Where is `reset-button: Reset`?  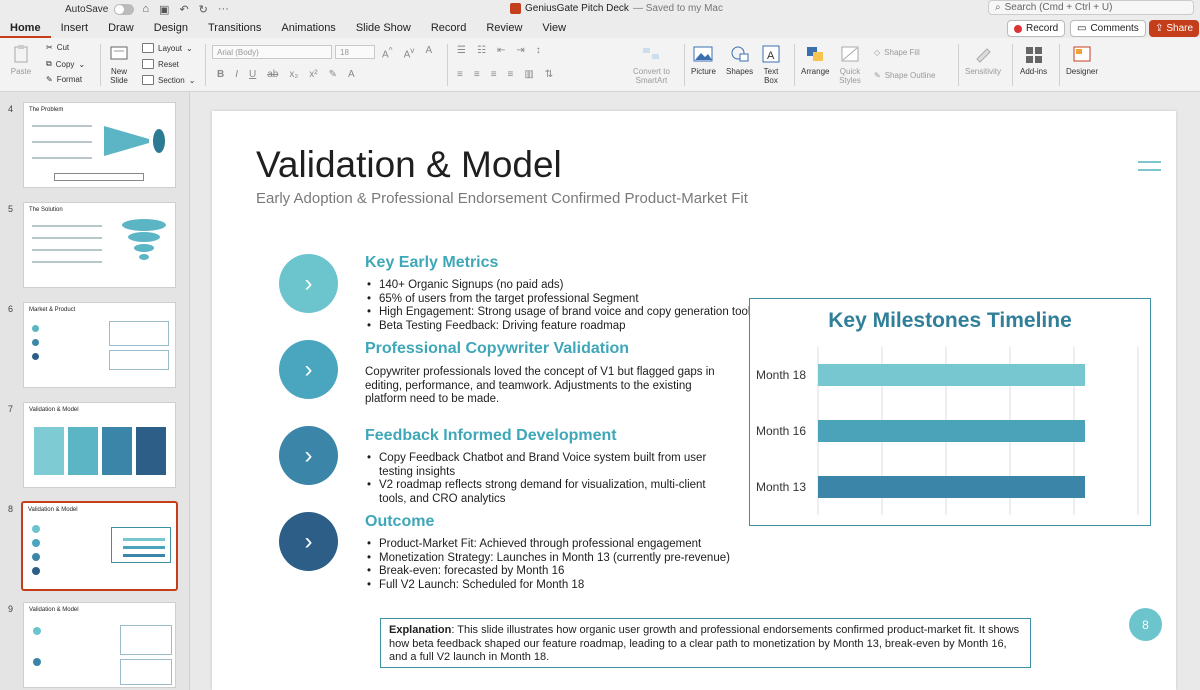 reset-button: Reset is located at coordinates (160, 64).